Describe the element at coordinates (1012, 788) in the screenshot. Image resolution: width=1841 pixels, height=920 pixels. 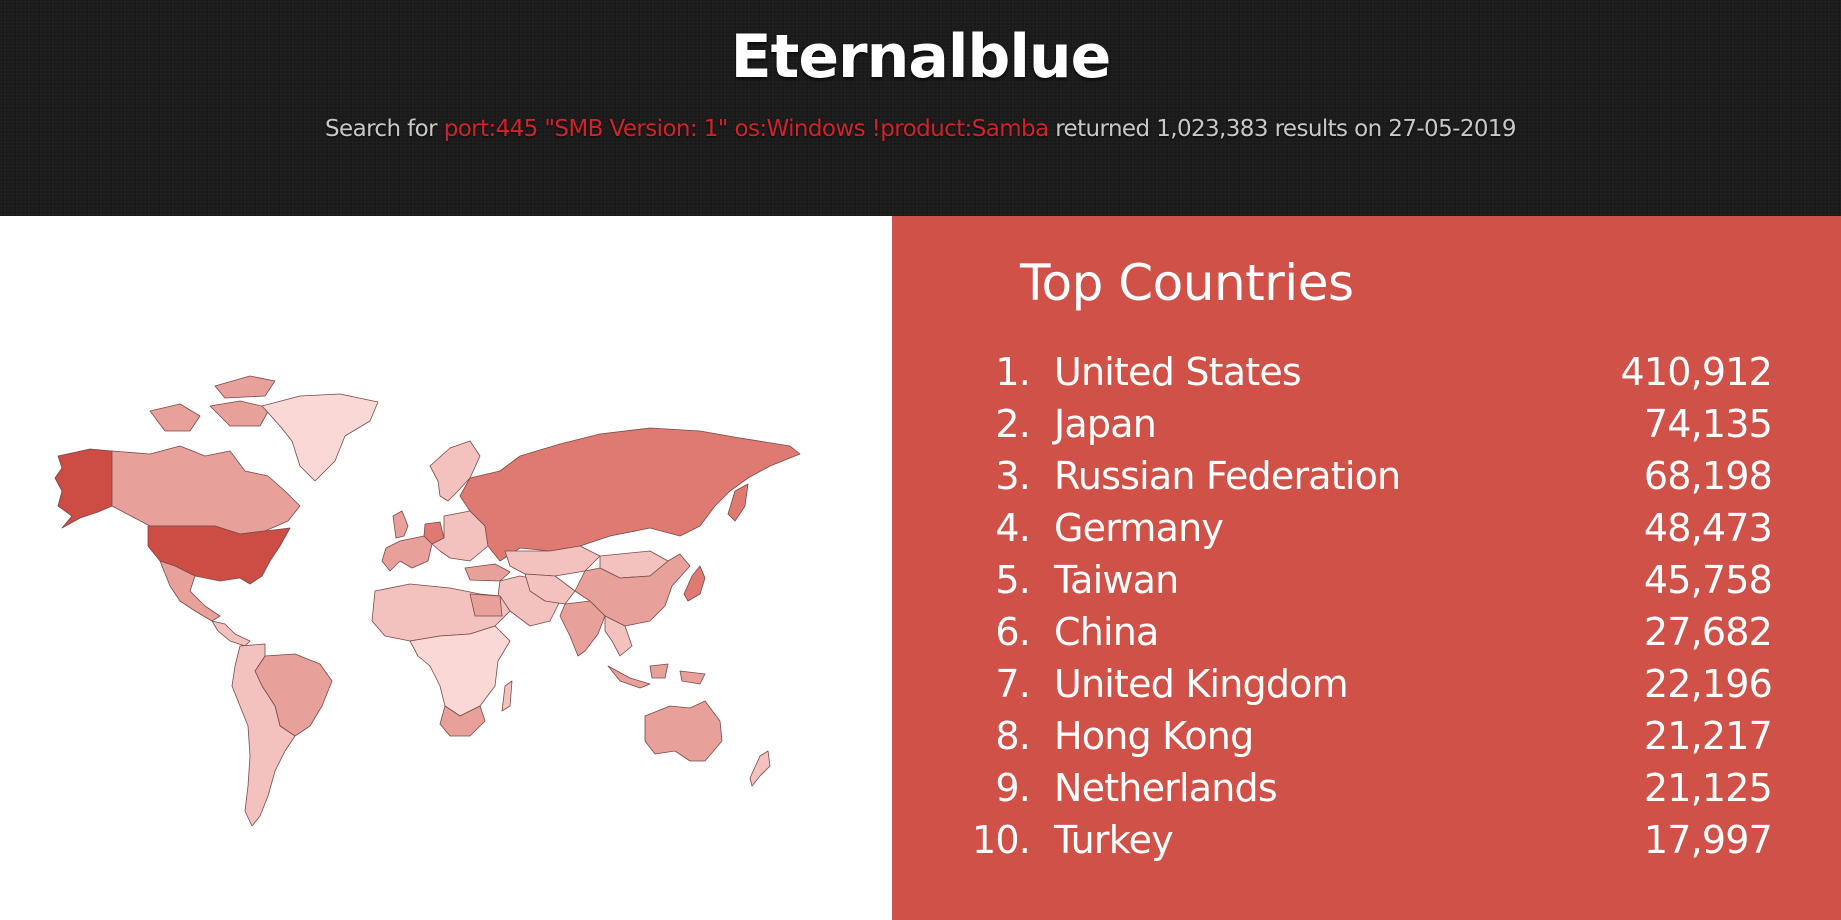
I see `country-rank: 9.` at that location.